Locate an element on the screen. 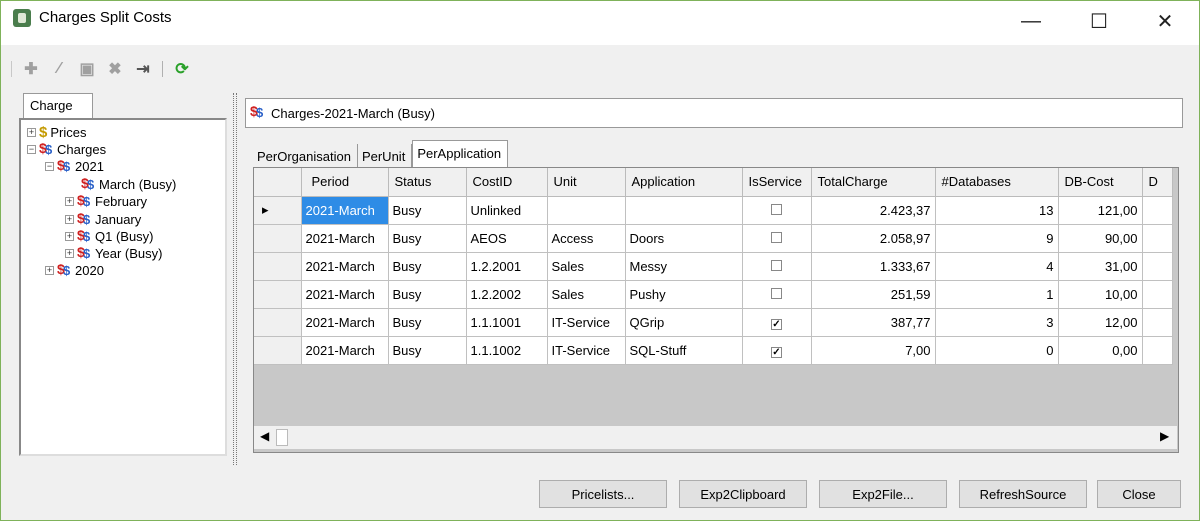 This screenshot has width=1200, height=521. cell-unit: IT-Service is located at coordinates (586, 322).